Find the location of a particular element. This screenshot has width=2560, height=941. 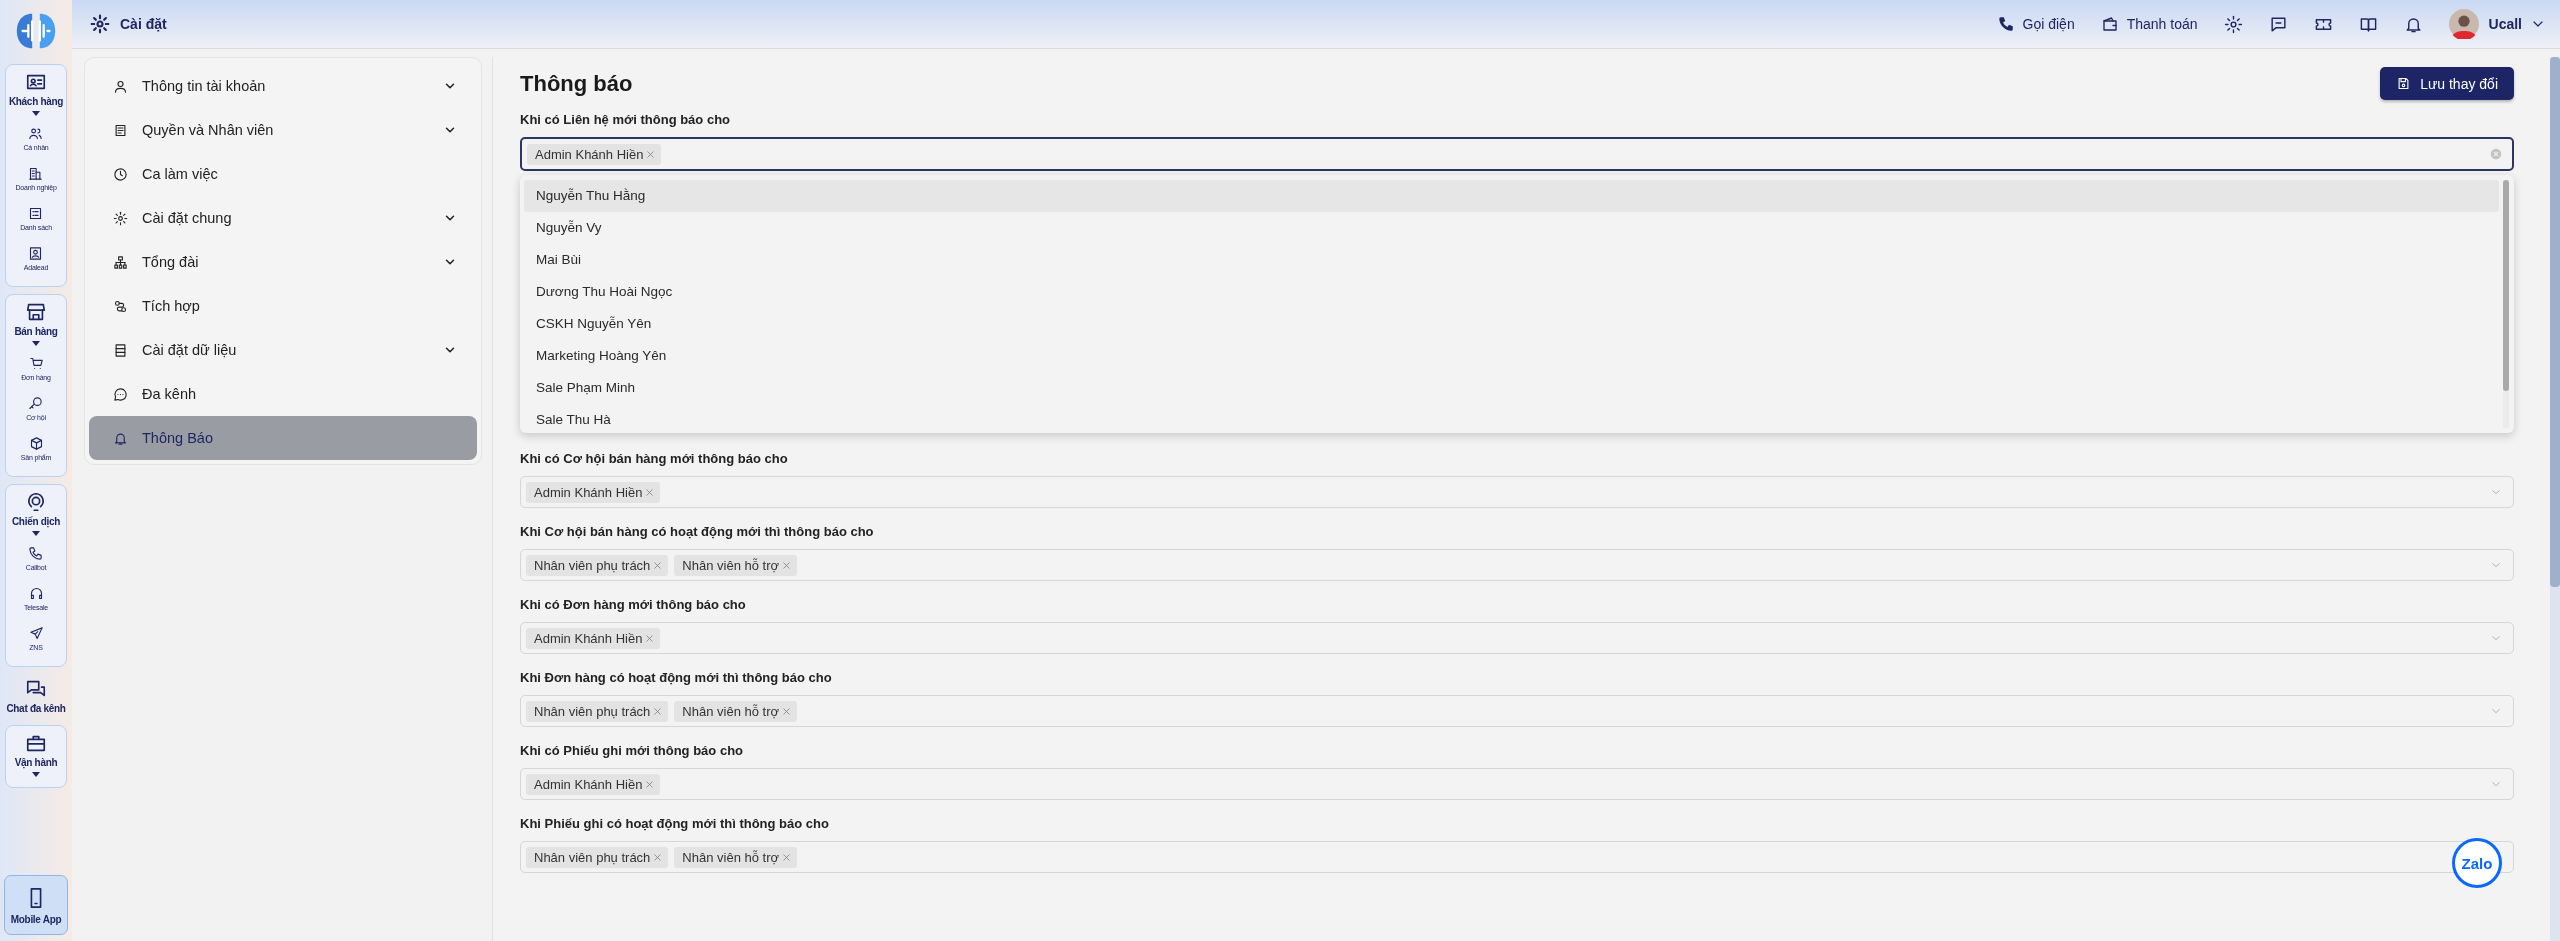

headset-icon is located at coordinates (36, 593).